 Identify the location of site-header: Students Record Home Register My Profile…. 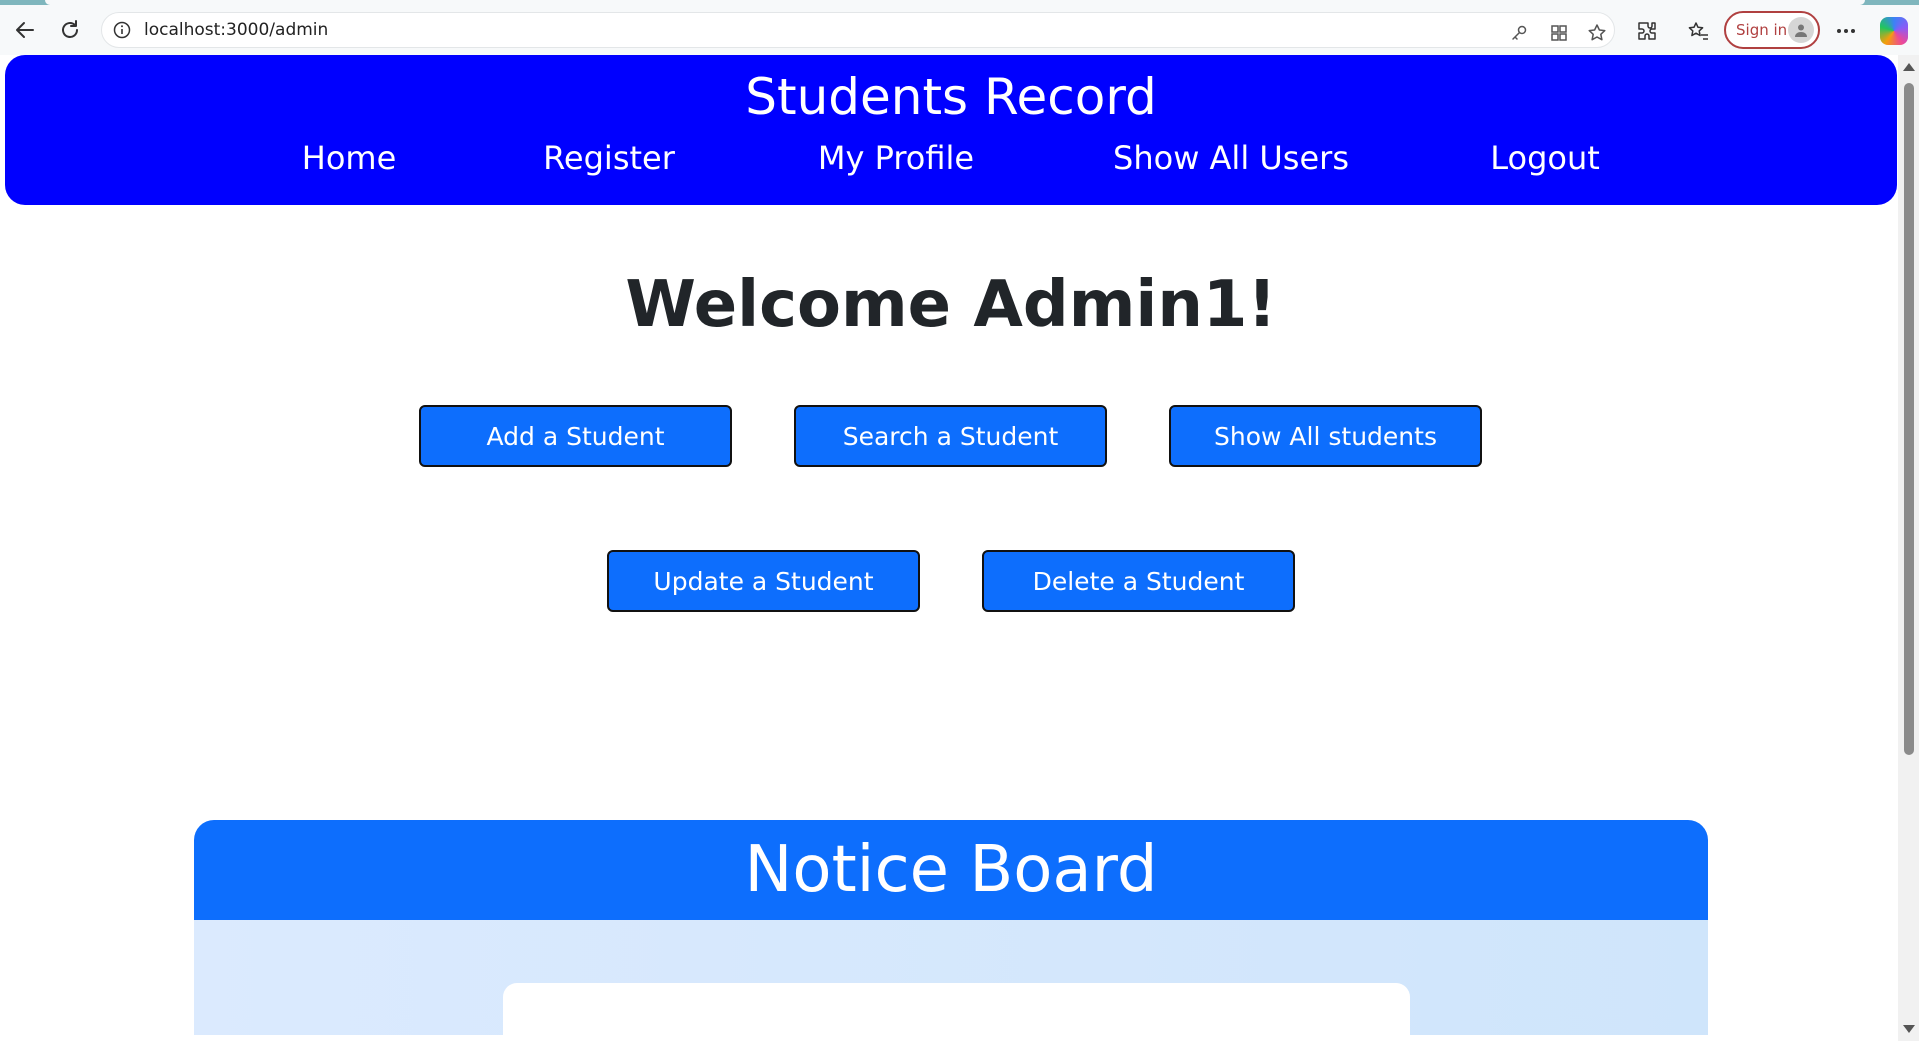
(951, 130).